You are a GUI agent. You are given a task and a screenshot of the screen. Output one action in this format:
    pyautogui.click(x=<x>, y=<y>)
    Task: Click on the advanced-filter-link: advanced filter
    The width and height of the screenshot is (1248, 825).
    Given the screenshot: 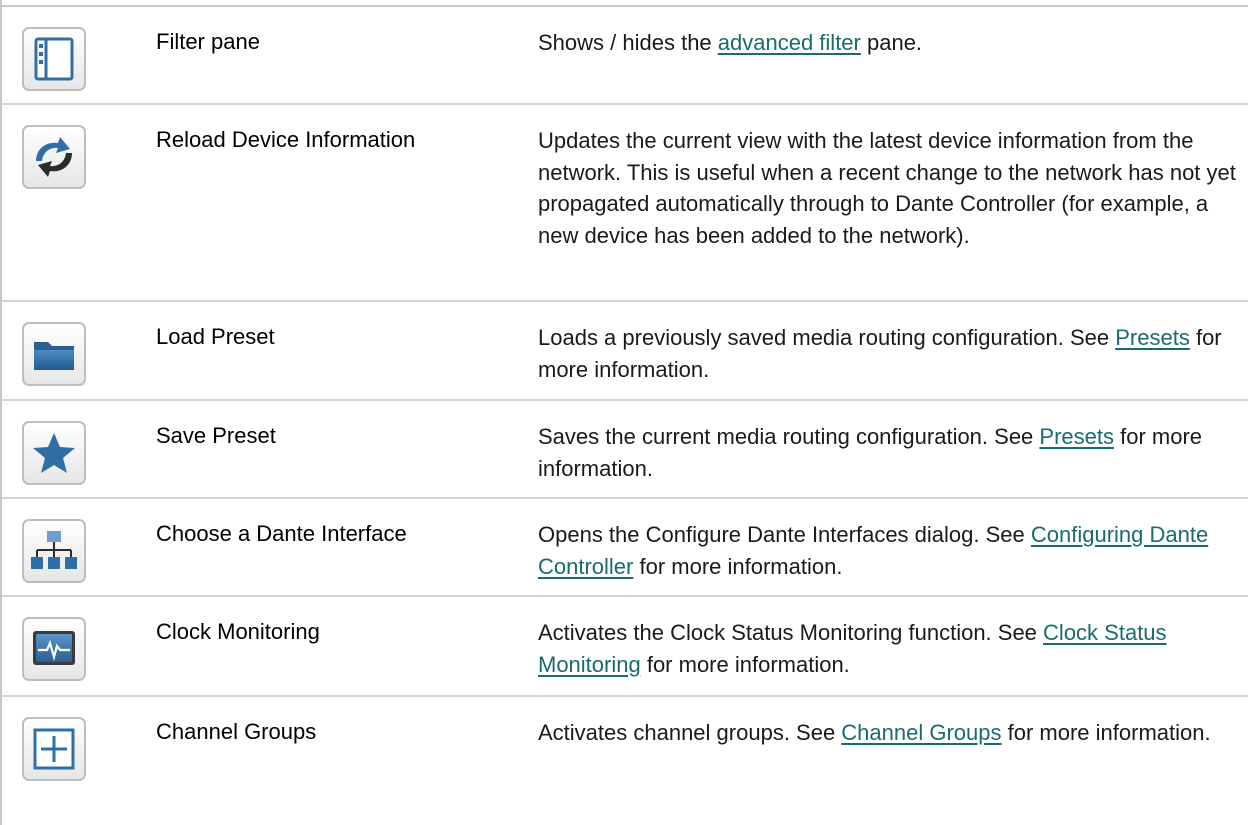 What is the action you would take?
    pyautogui.click(x=789, y=42)
    